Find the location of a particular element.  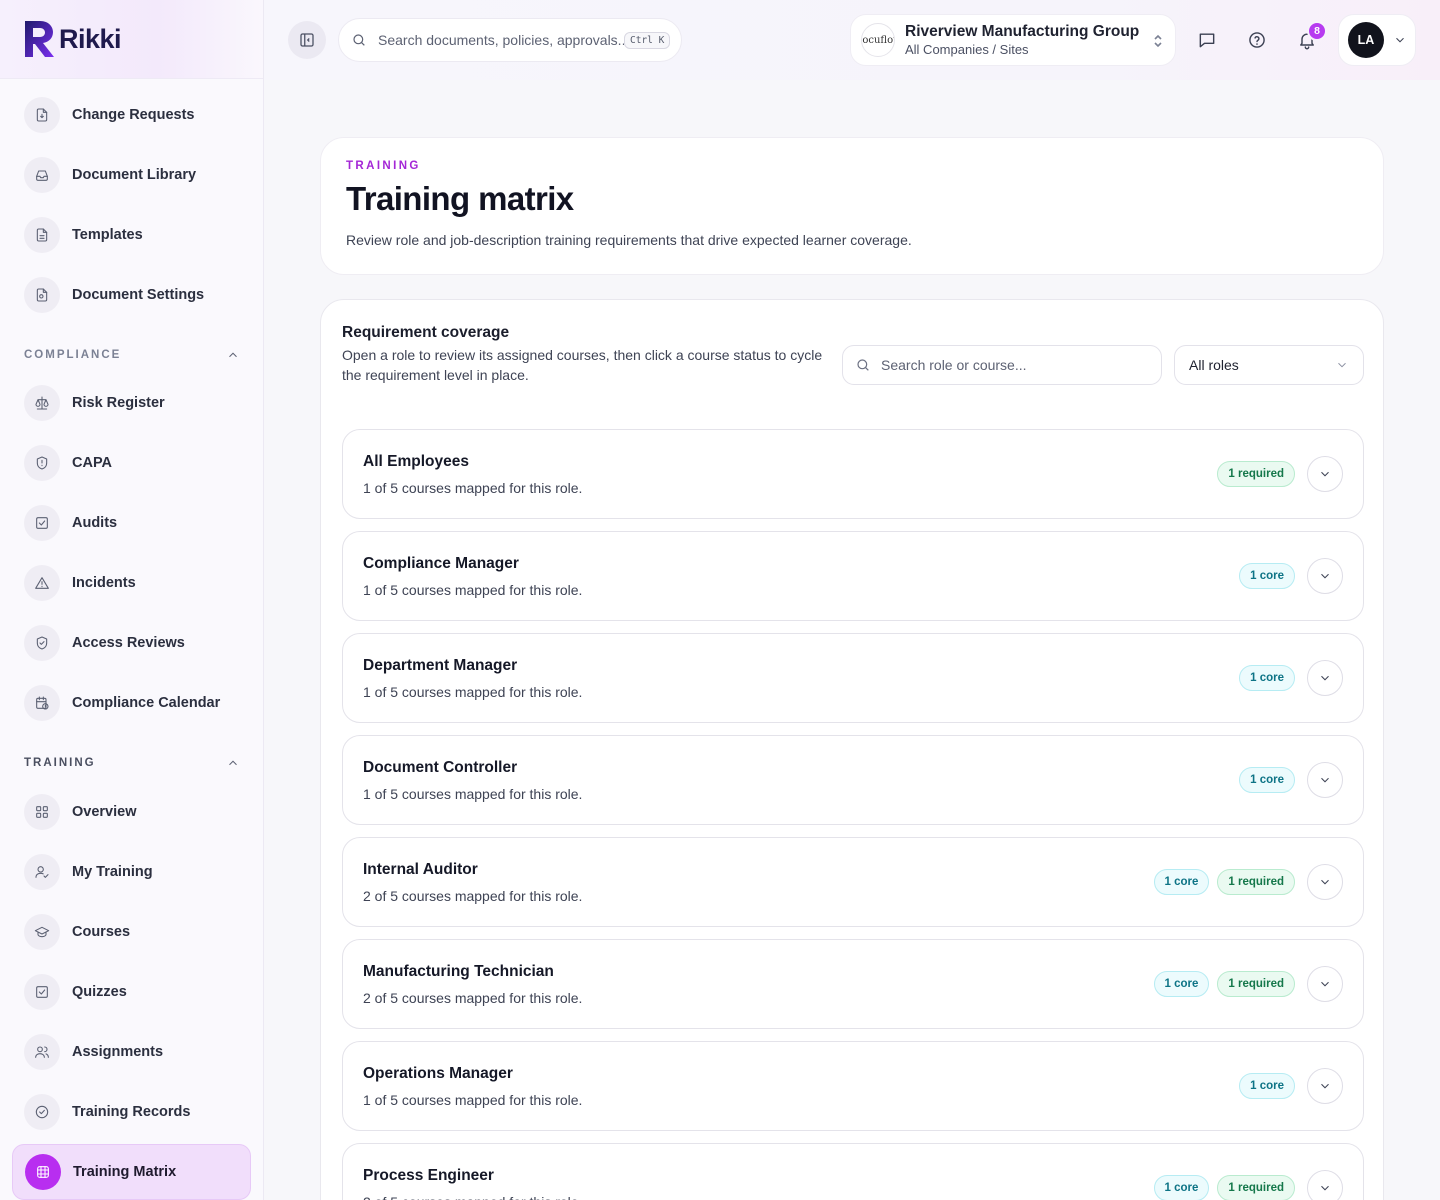

compliance-section-toggle: COMPLIANCE is located at coordinates (132, 355).